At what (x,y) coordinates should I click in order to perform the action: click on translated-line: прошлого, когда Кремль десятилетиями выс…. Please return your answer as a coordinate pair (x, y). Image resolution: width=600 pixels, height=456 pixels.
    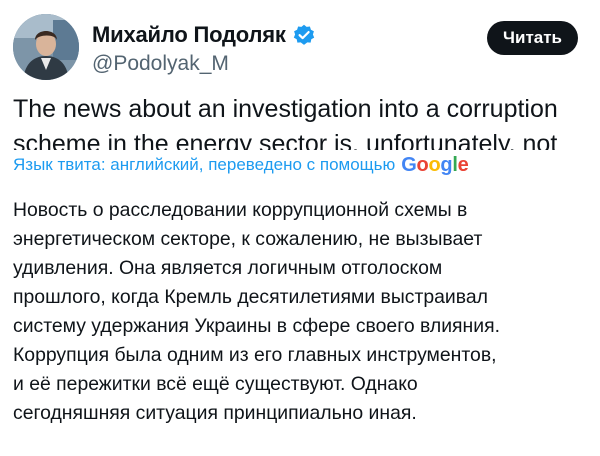
    Looking at the image, I should click on (250, 297).